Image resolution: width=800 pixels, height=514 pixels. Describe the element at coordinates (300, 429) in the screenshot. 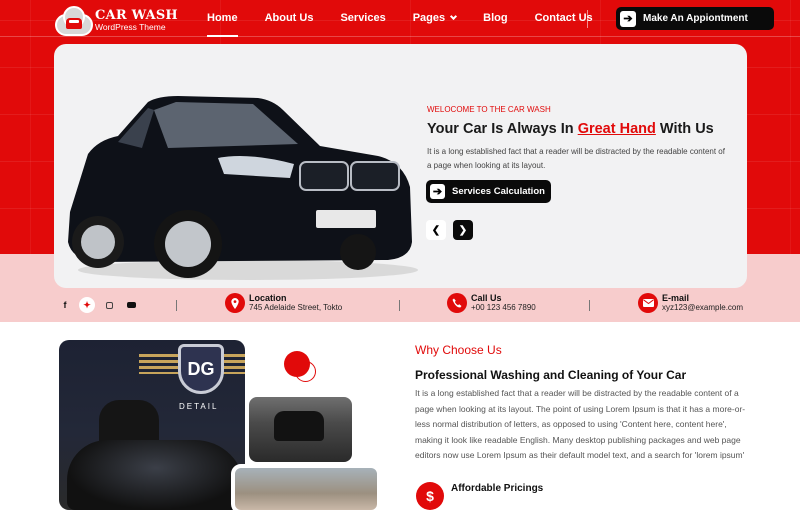

I see `car-wash-tunnel-image` at that location.